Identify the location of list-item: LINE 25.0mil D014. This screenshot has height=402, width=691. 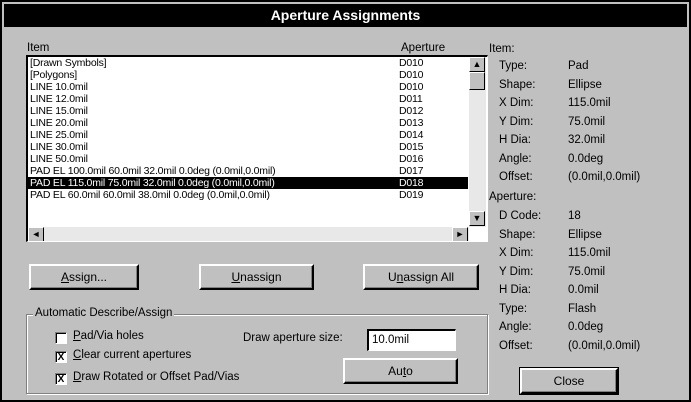
(248, 135).